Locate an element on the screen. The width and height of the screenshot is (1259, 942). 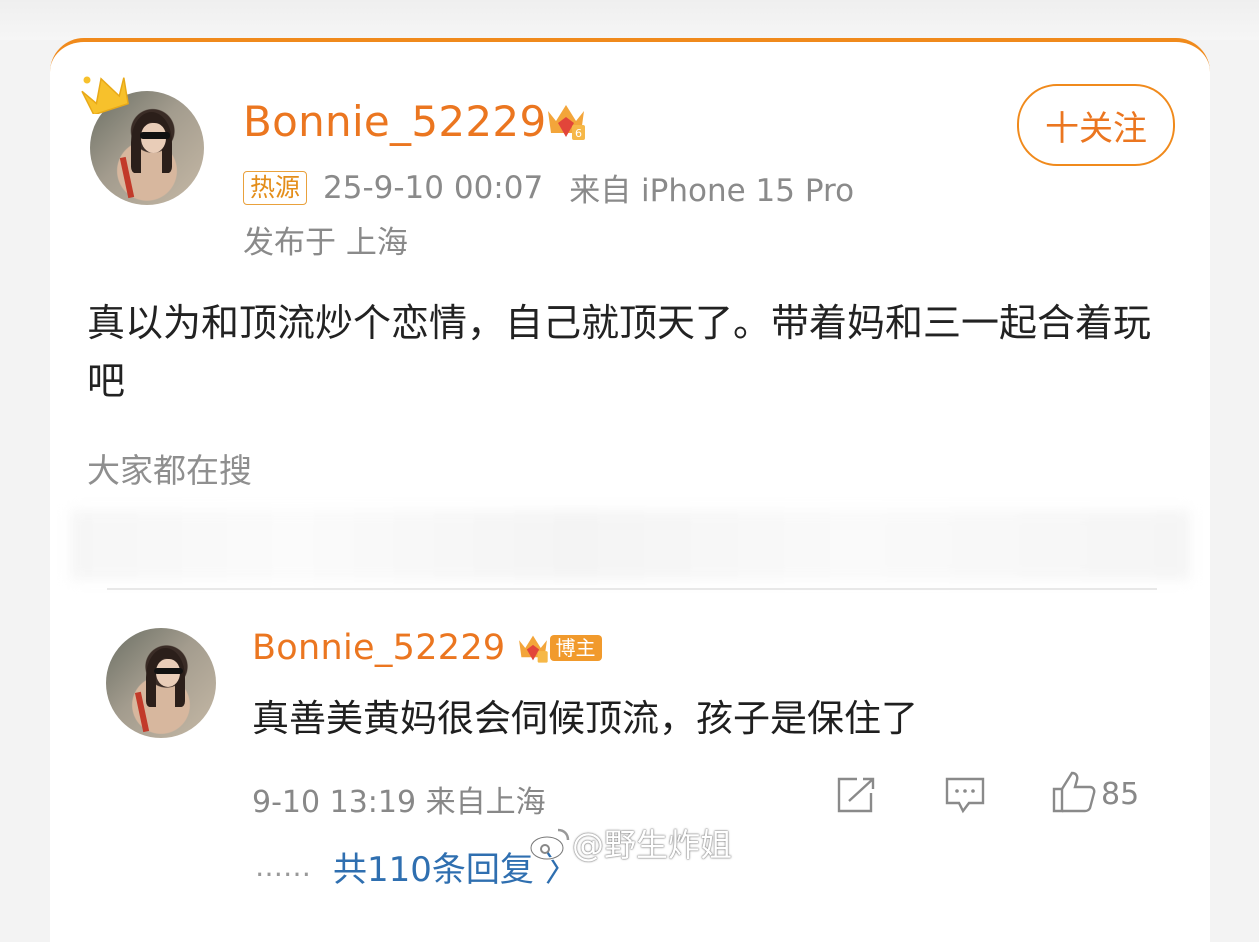
comment-text: 真善美黄妈很会伺候顶流，孩子是保住了 is located at coordinates (585, 718).